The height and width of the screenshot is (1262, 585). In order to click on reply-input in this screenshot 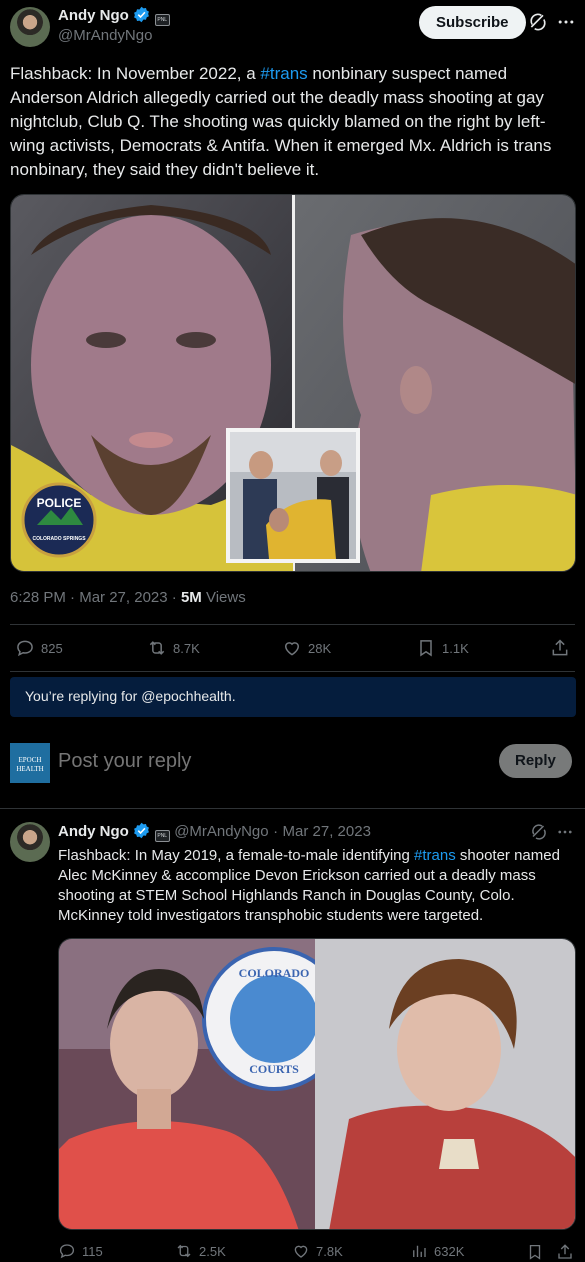, I will do `click(268, 761)`.